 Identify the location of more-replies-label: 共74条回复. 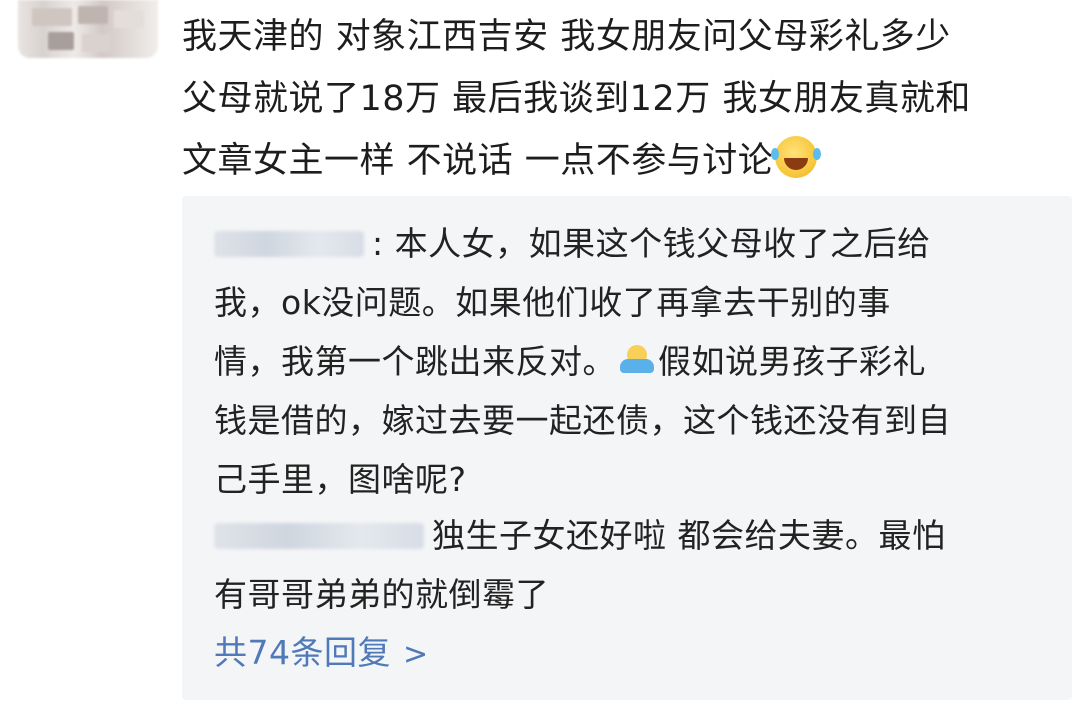
(302, 652).